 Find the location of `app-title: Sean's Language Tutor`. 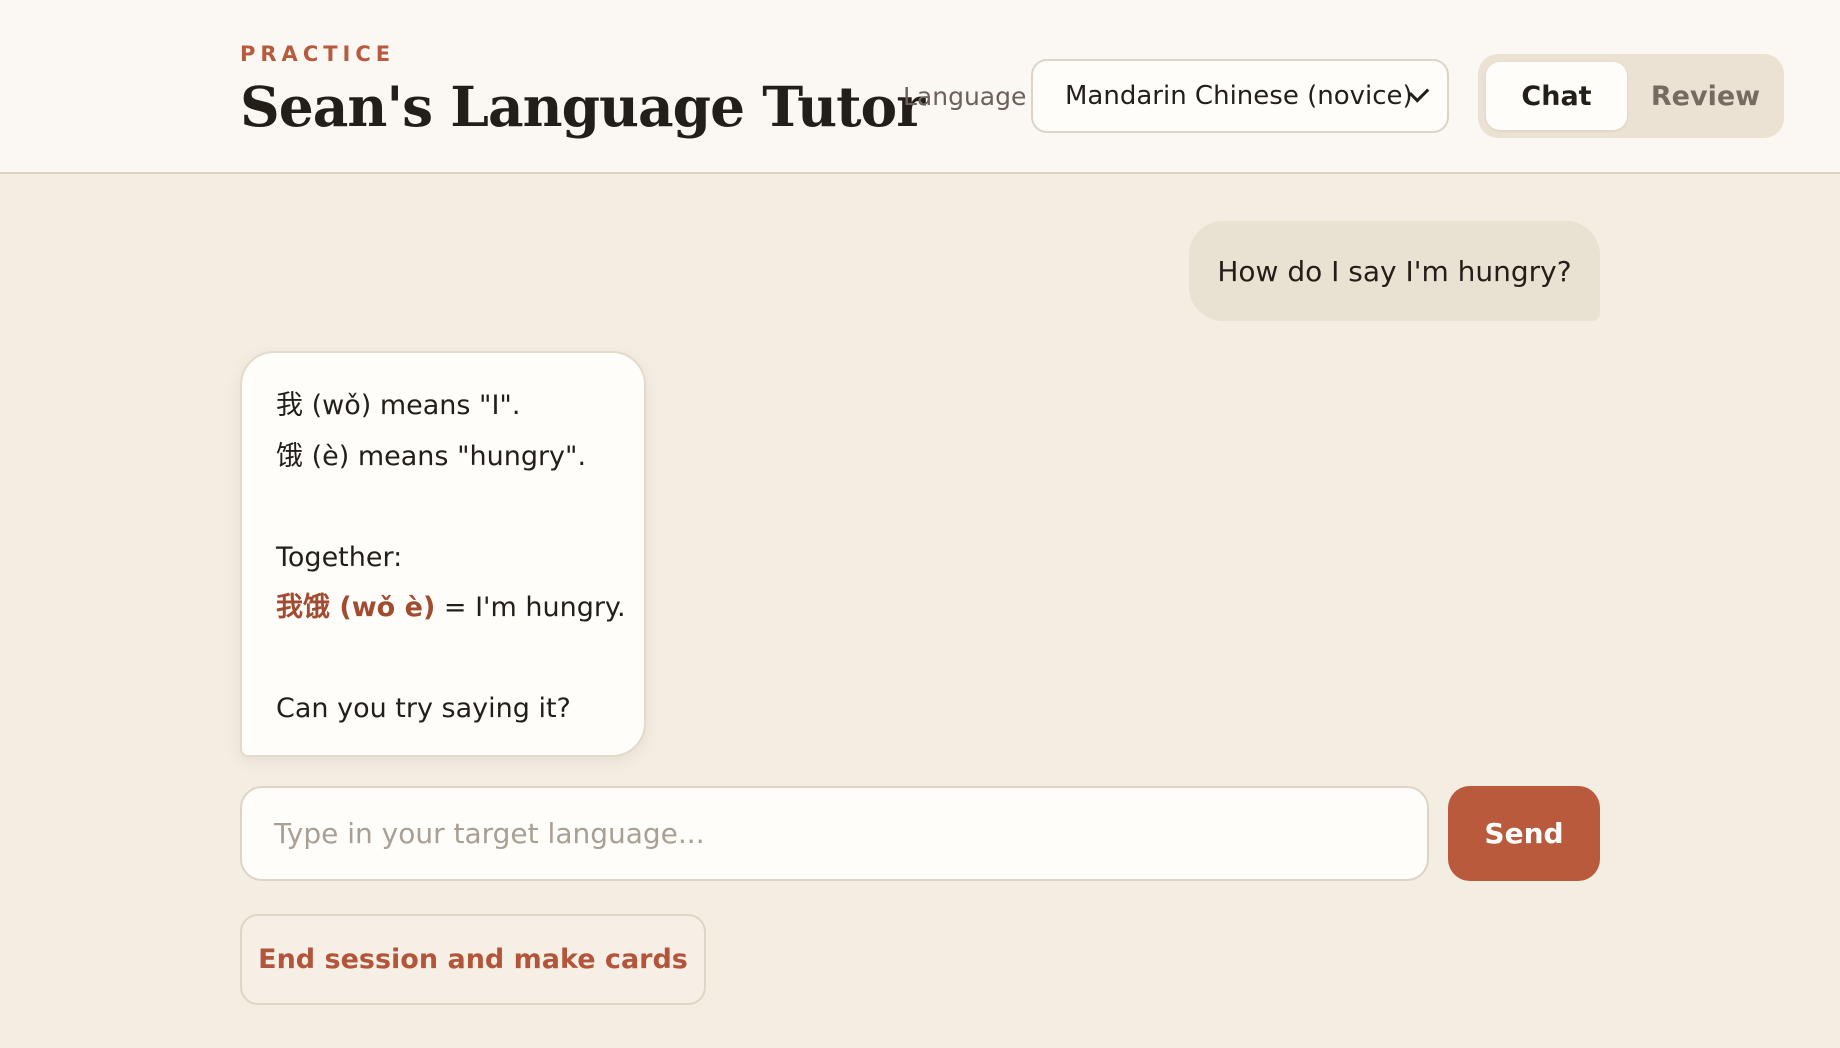

app-title: Sean's Language Tutor is located at coordinates (582, 106).